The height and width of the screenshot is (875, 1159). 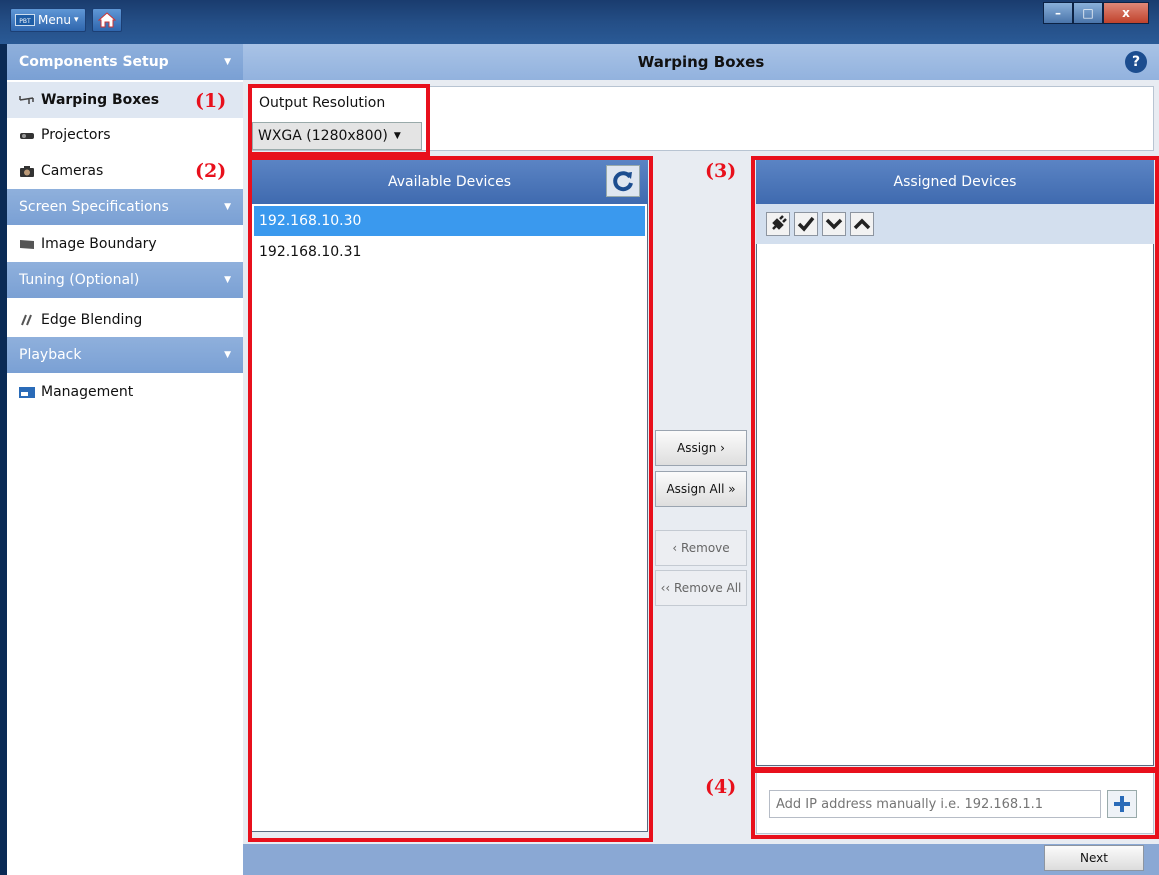 I want to click on move-down-button, so click(x=834, y=224).